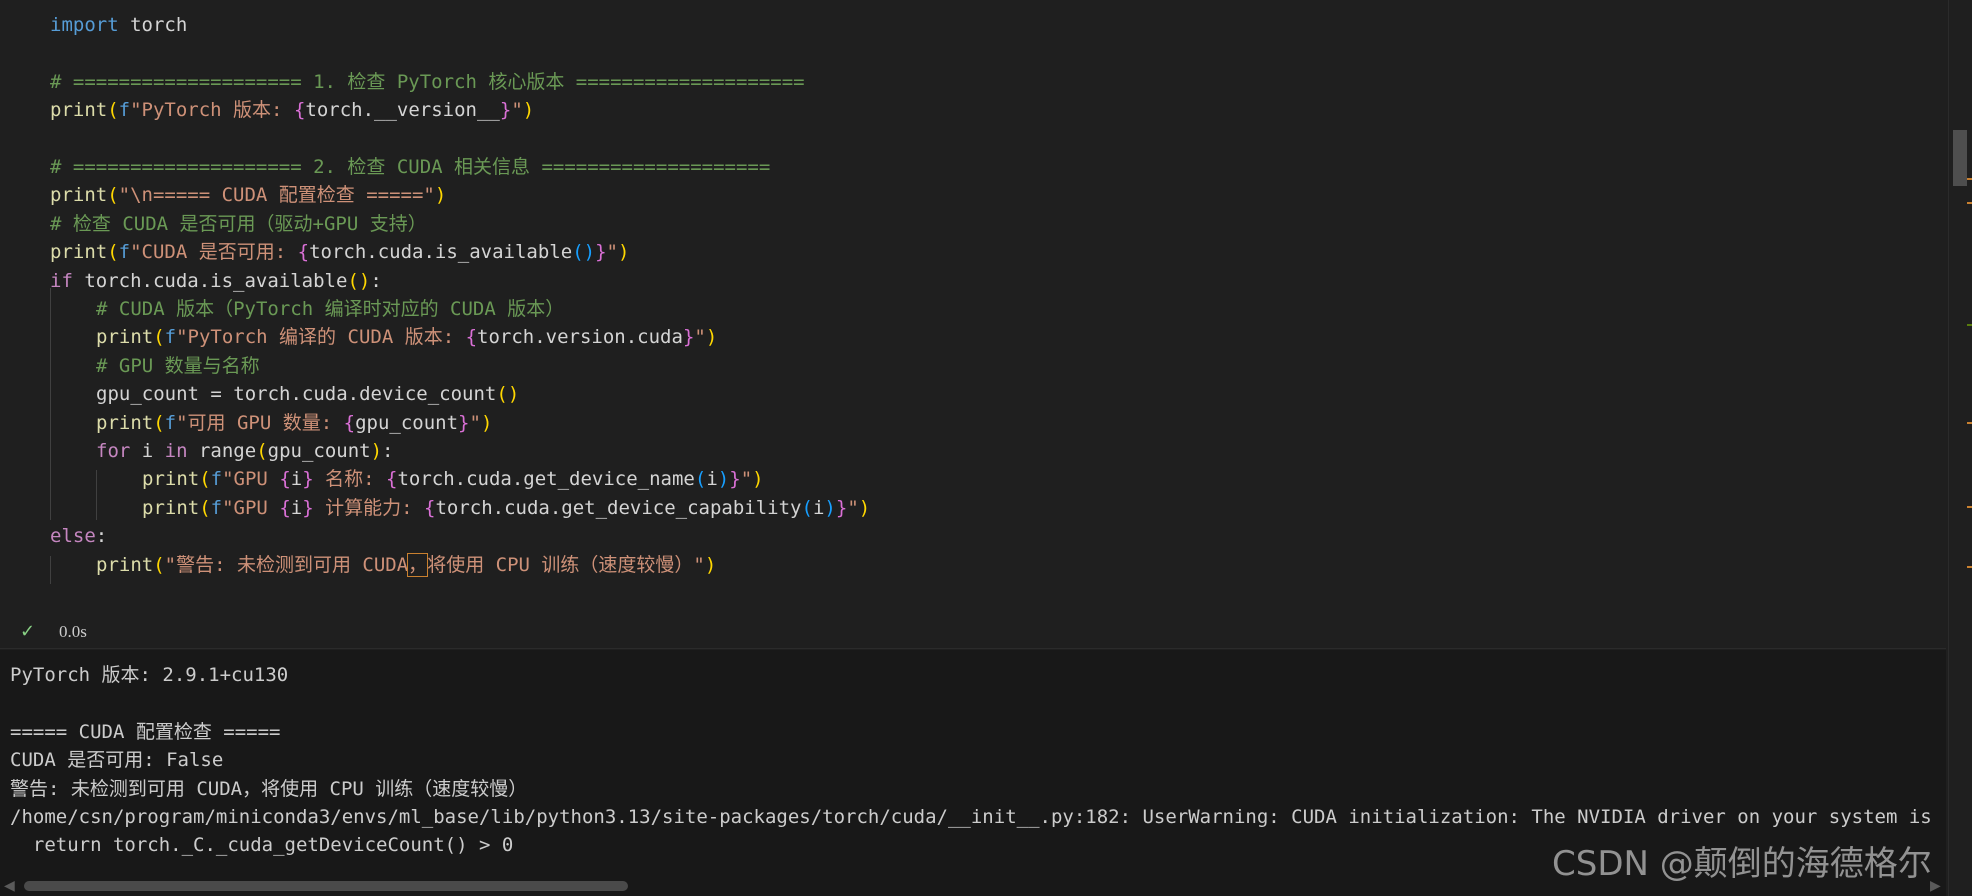 The image size is (1972, 896). I want to click on code-line: print(f"可用 GPU 数量: {gpu_count}"), so click(294, 423).